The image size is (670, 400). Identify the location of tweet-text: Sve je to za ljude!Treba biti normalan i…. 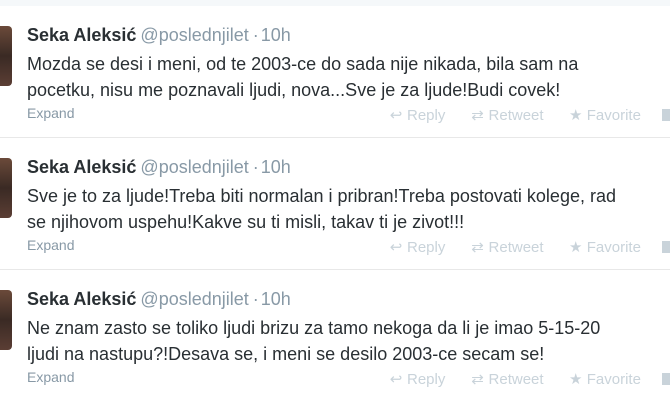
(348, 209).